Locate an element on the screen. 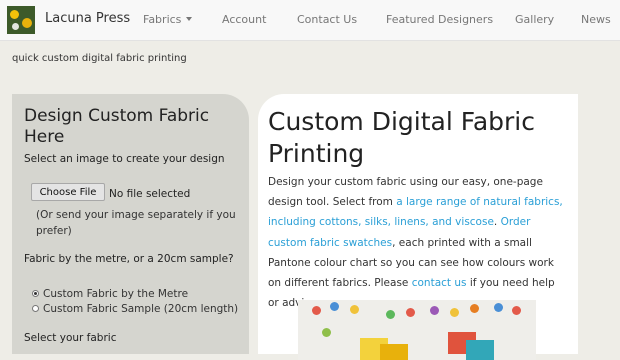  page-title: Custom Digital Fabric Printing is located at coordinates (401, 137).